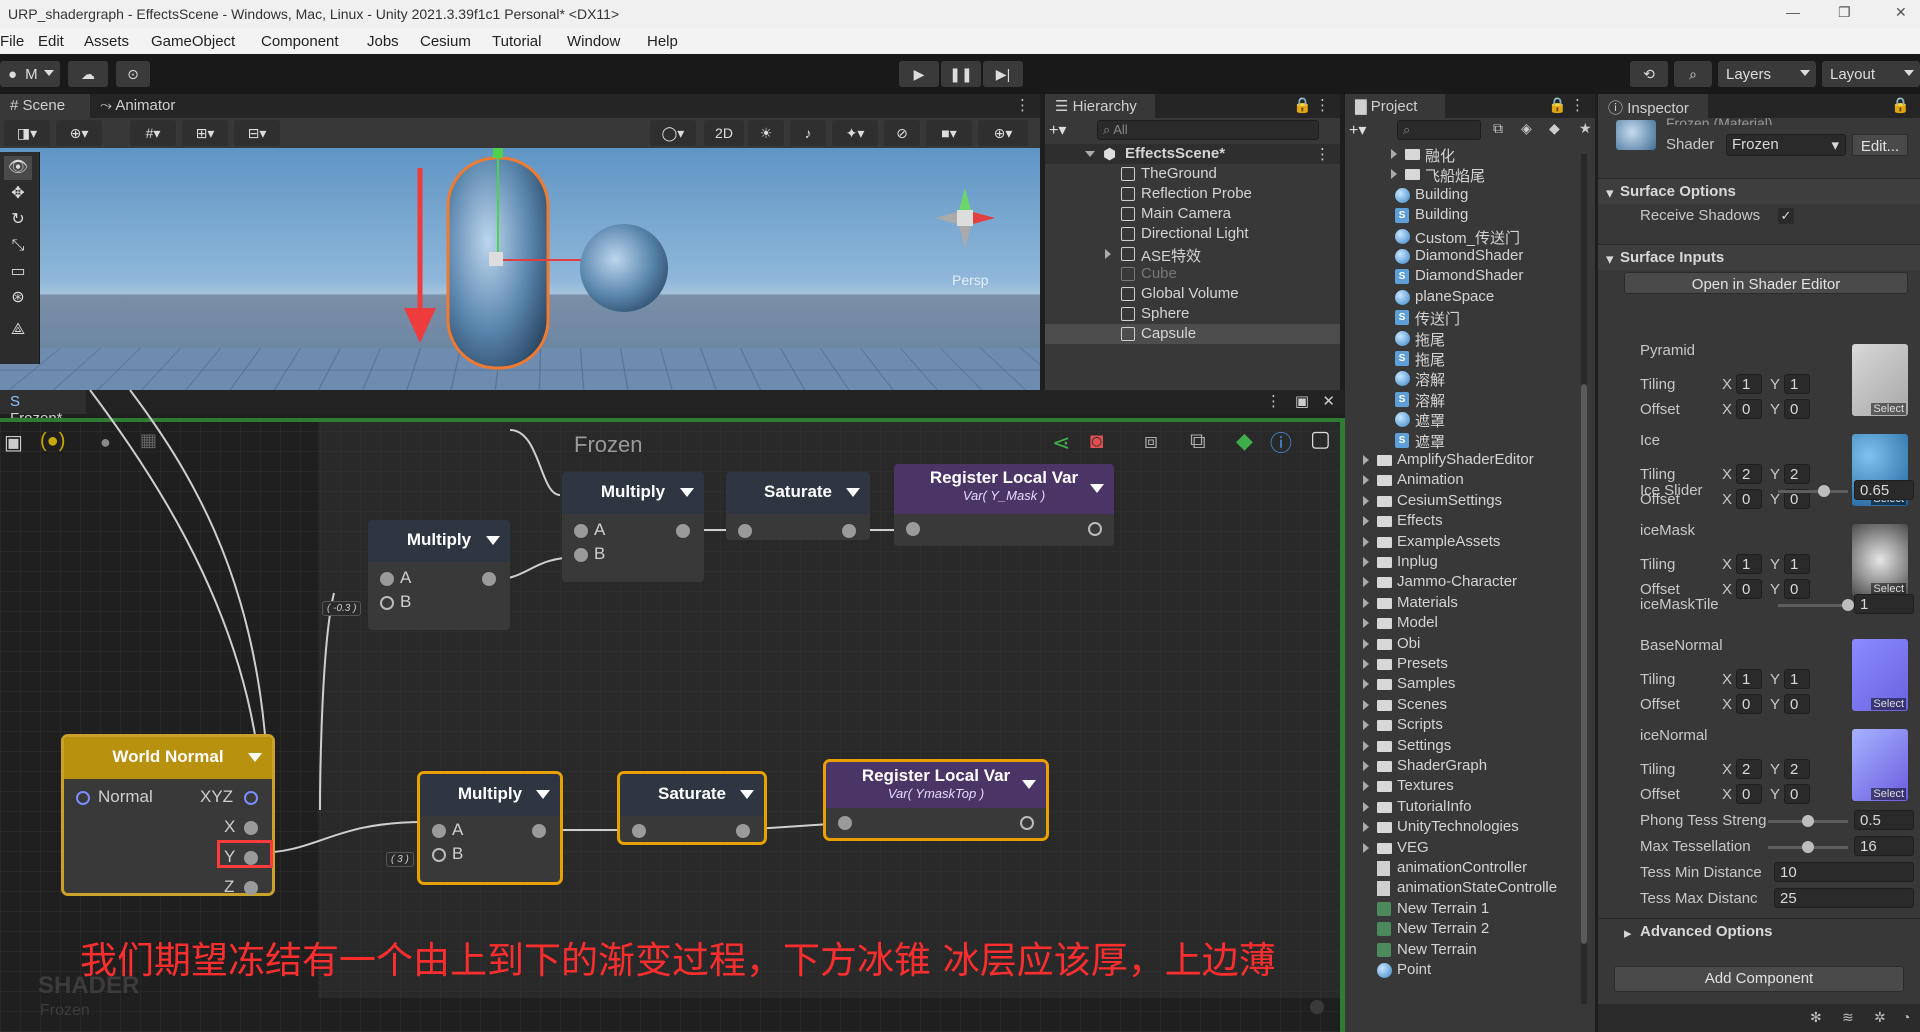  Describe the element at coordinates (1797, 704) in the screenshot. I see `offset-y-field: 0` at that location.